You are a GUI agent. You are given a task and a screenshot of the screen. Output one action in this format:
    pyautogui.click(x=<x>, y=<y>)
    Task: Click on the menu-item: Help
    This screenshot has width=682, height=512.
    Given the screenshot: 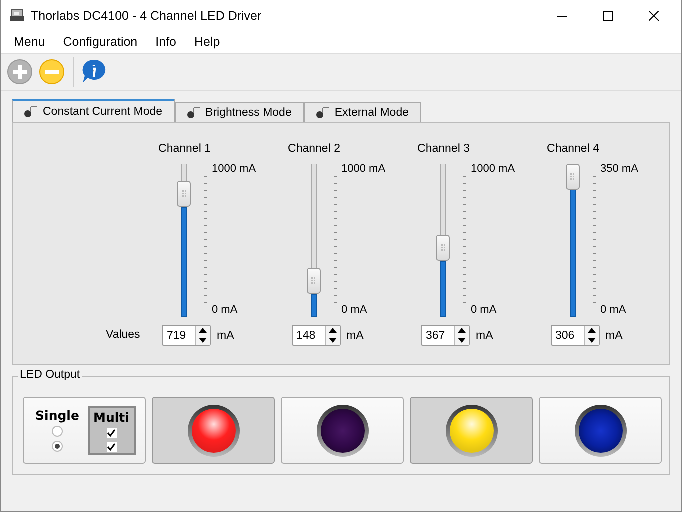 What is the action you would take?
    pyautogui.click(x=208, y=42)
    